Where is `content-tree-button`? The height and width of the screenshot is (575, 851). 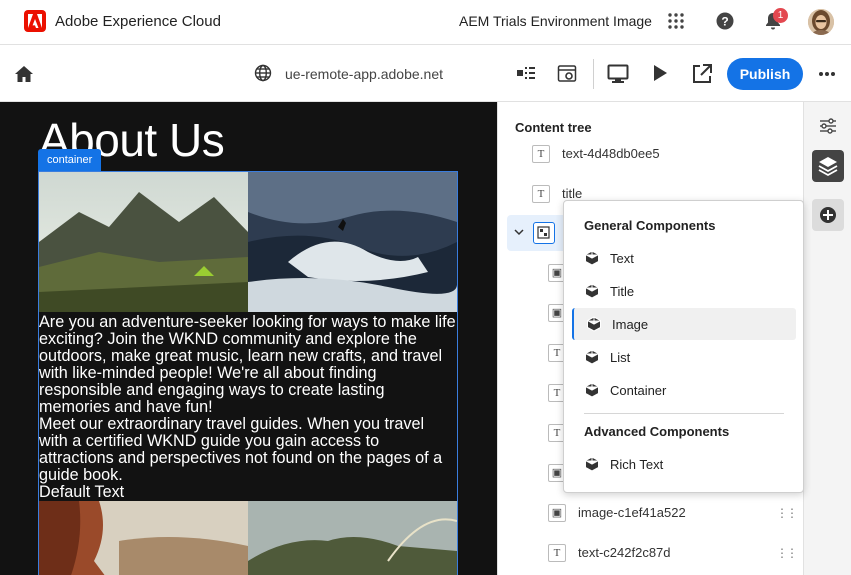
content-tree-button is located at coordinates (828, 166).